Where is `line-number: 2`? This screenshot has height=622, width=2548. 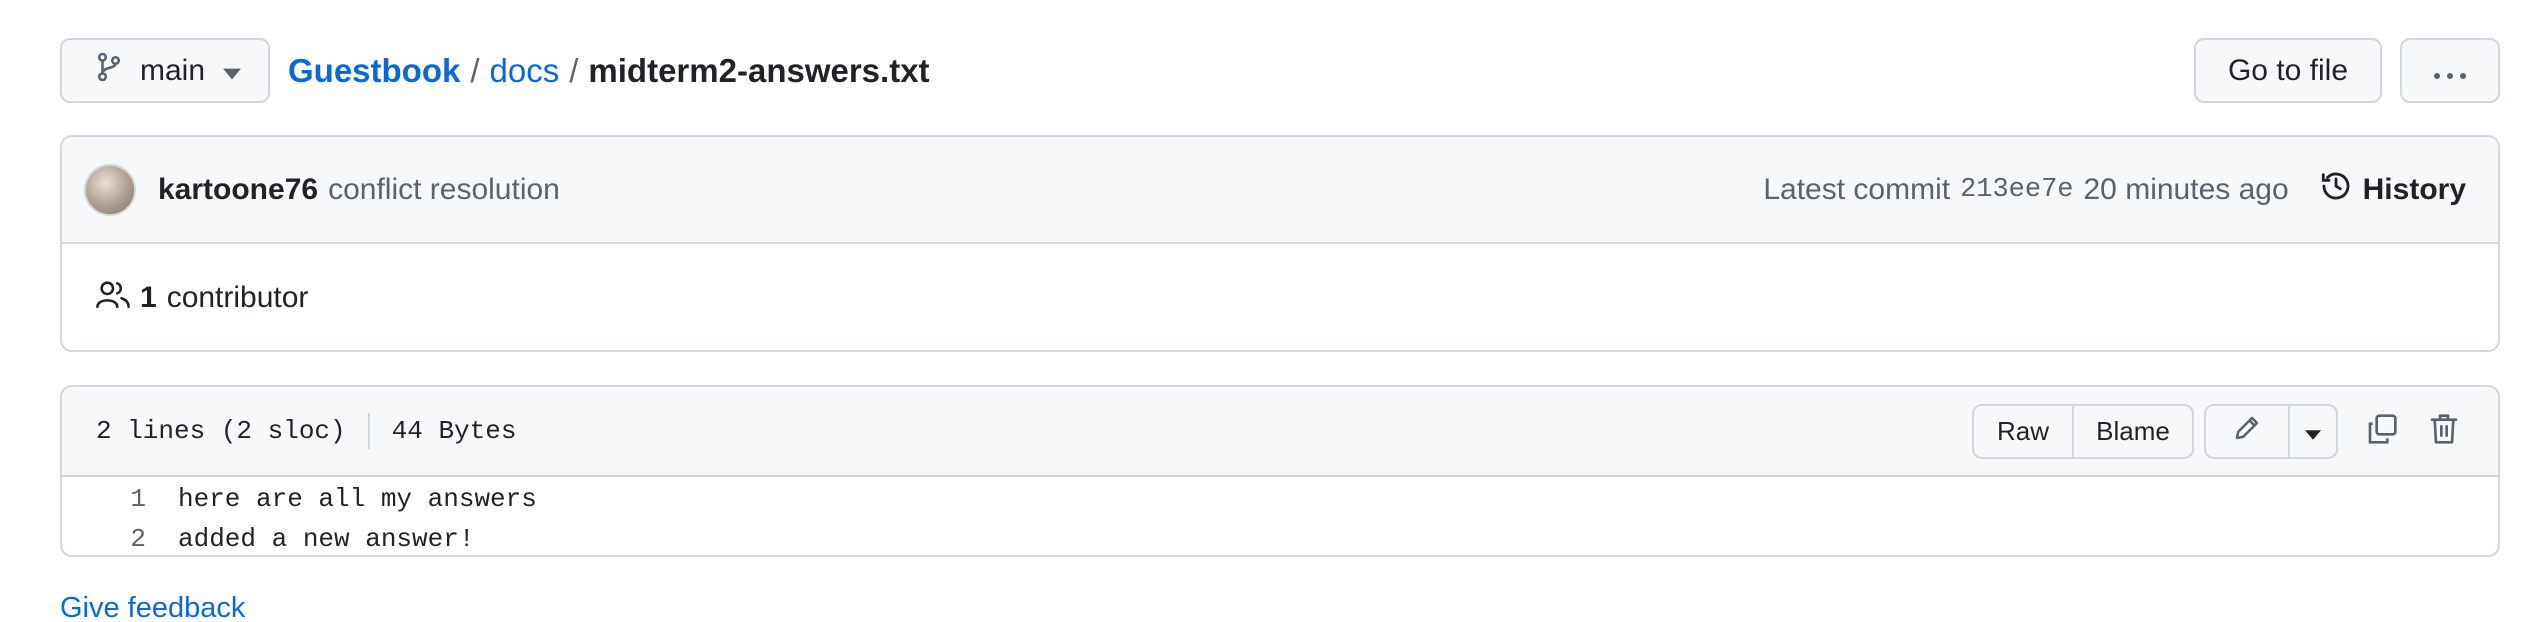 line-number: 2 is located at coordinates (104, 539).